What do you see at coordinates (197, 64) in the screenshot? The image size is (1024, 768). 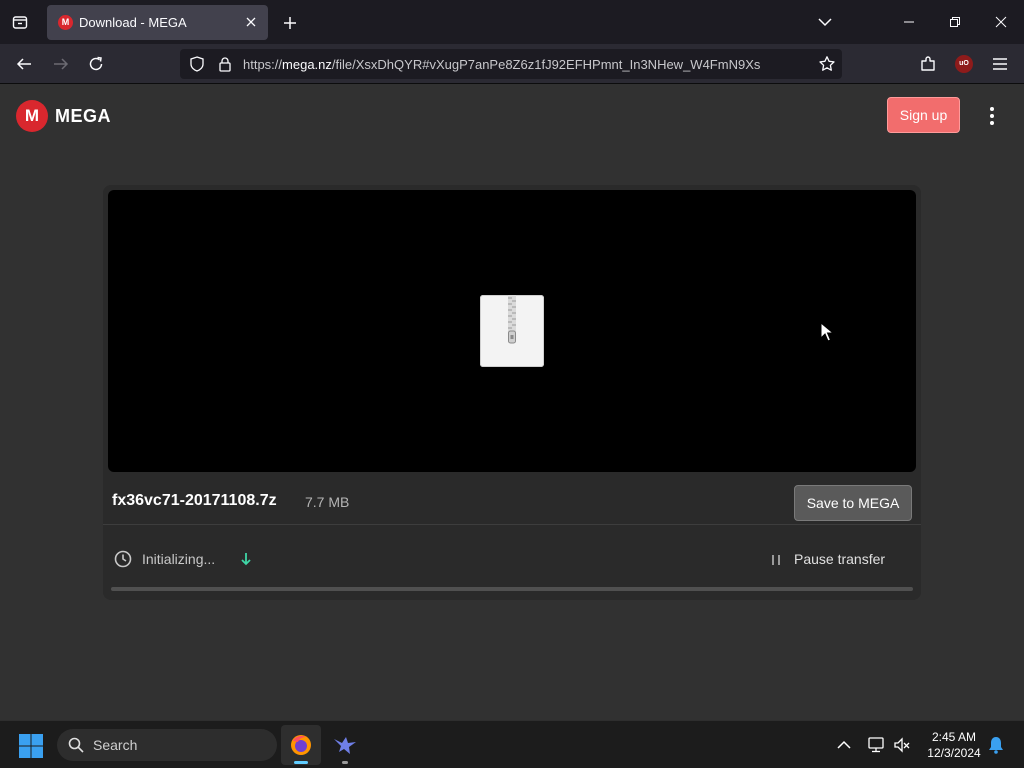 I see `shield-icon` at bounding box center [197, 64].